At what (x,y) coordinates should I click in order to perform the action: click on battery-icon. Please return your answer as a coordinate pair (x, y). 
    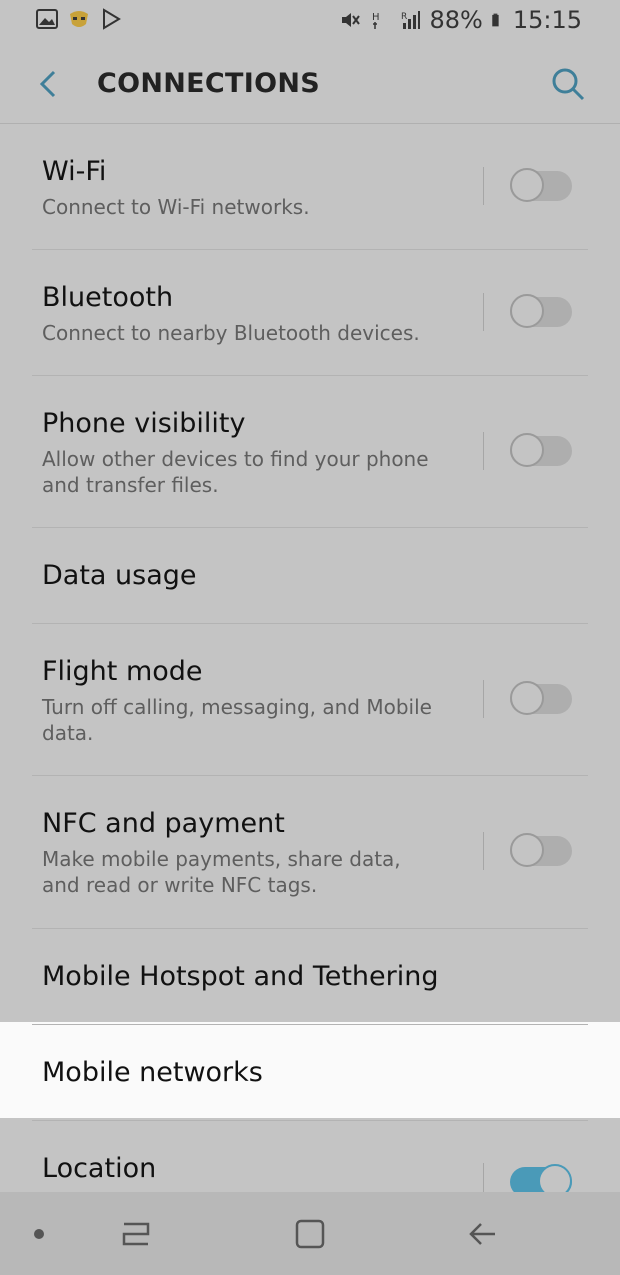
    Looking at the image, I should click on (495, 20).